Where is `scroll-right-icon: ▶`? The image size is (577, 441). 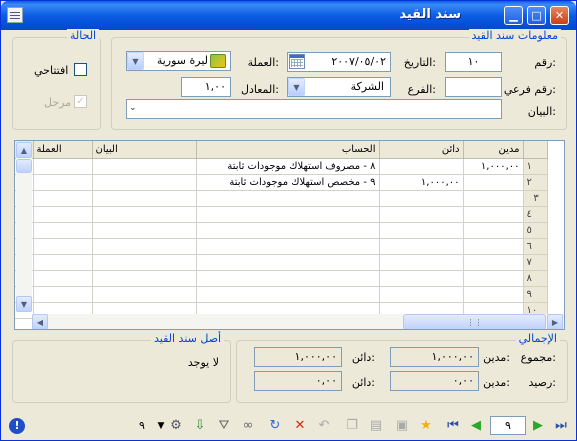
scroll-right-icon: ▶ is located at coordinates (555, 321).